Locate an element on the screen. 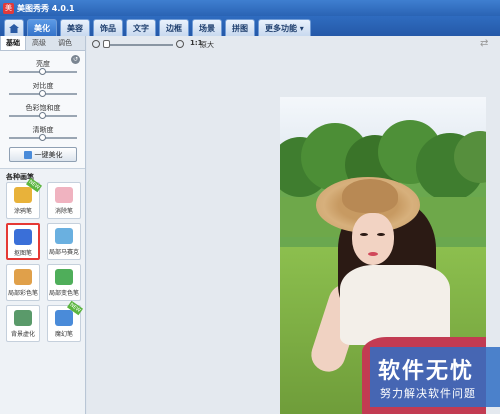 Image resolution: width=500 pixels, height=414 pixels. tab-collage: 拼图 is located at coordinates (240, 27).